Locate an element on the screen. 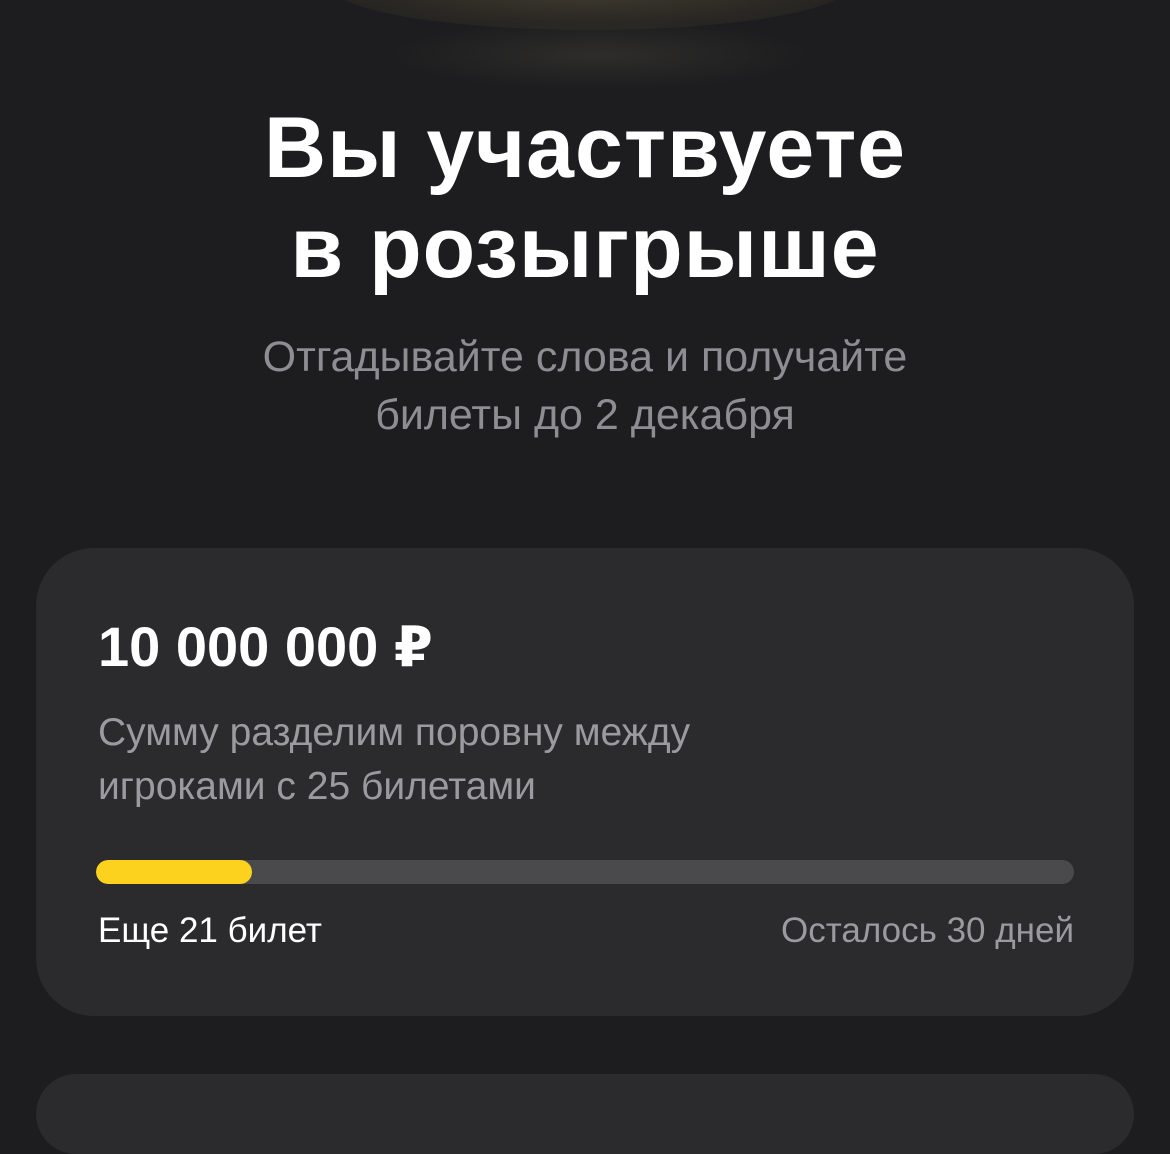 The image size is (1170, 1154). top-illustration-glow is located at coordinates (600, 55).